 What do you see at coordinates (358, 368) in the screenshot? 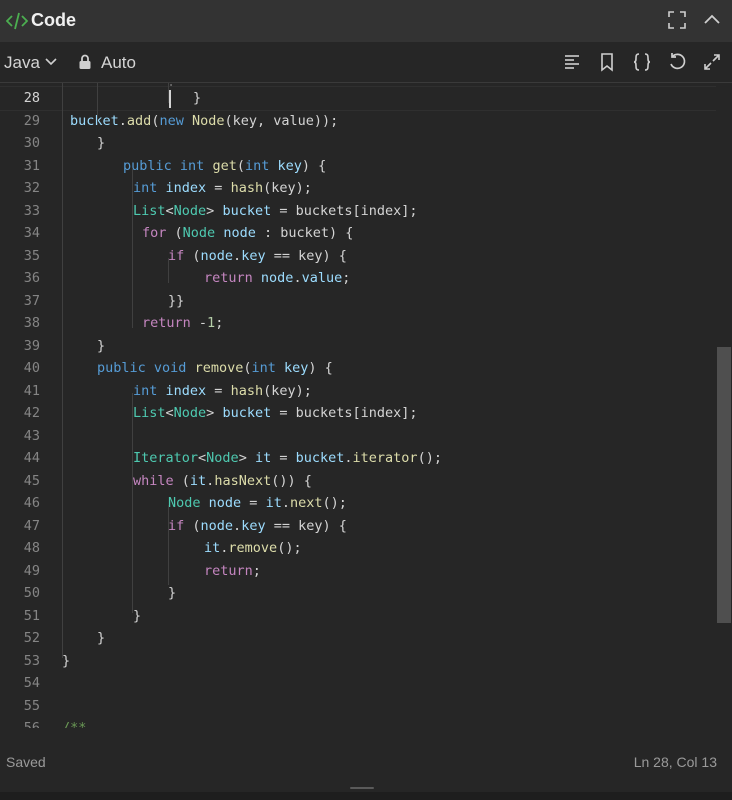
I see `code-line: 40 public void remove(int key) {` at bounding box center [358, 368].